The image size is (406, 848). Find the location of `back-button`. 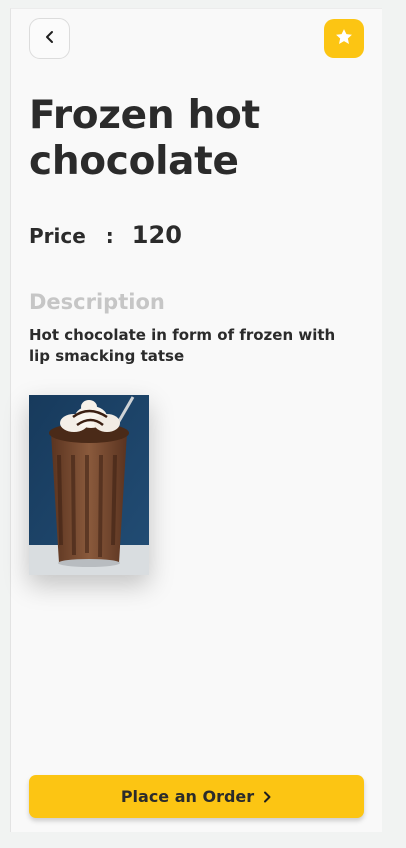

back-button is located at coordinates (49, 38).